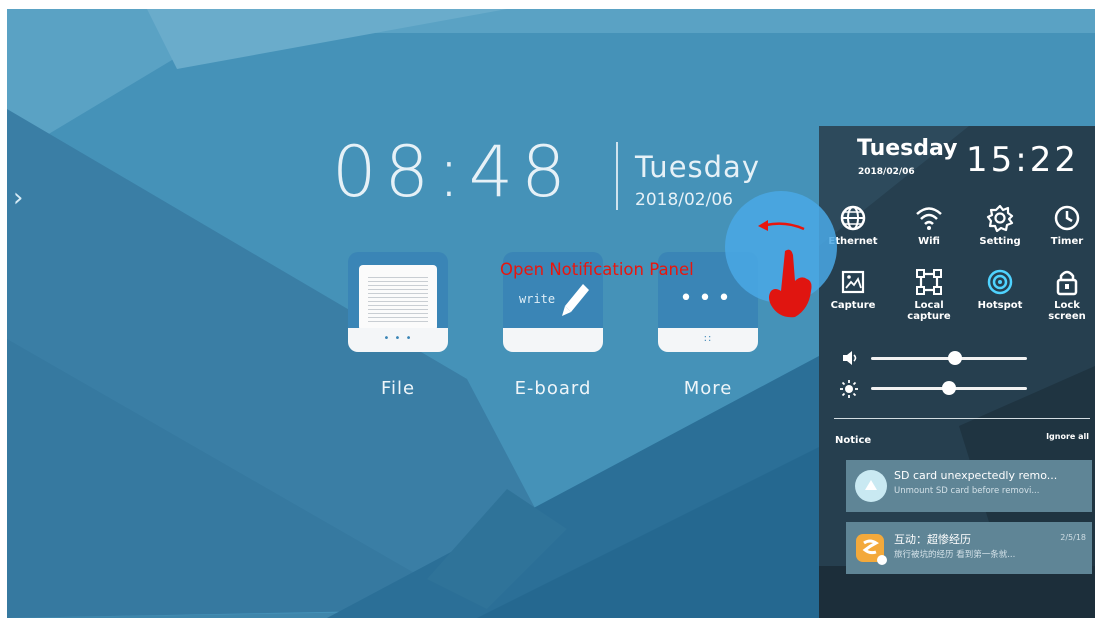  I want to click on panel-date: 2018/02/06, so click(886, 172).